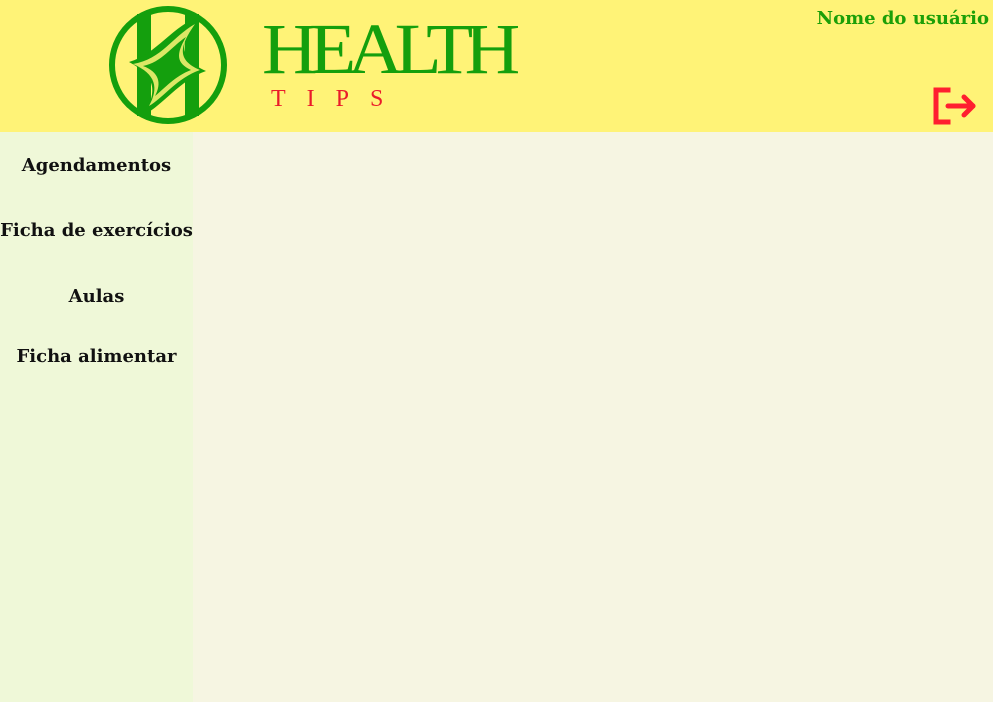  What do you see at coordinates (903, 19) in the screenshot?
I see `user-name: Nome do usuário` at bounding box center [903, 19].